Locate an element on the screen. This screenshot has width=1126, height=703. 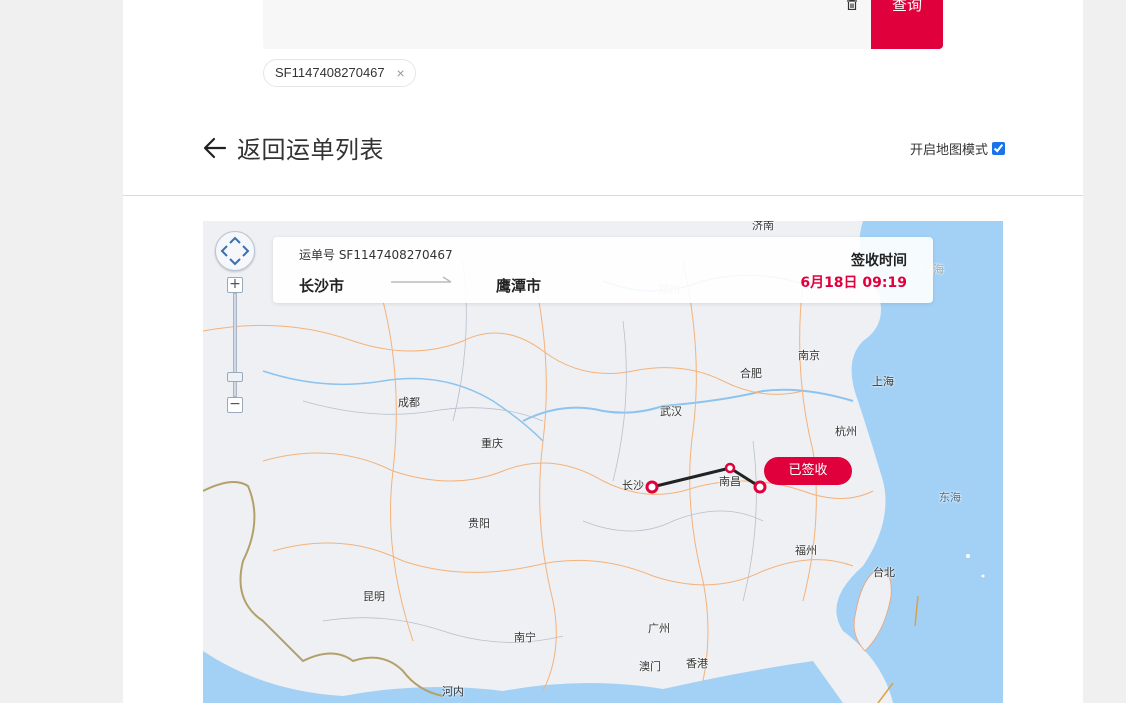
map-mode-checkbox is located at coordinates (998, 148).